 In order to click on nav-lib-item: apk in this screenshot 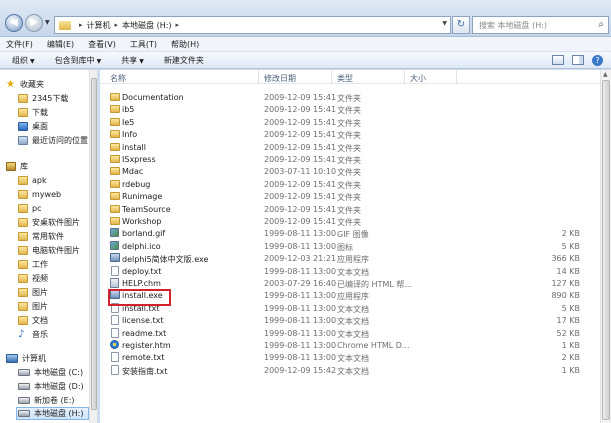, I will do `click(32, 180)`.